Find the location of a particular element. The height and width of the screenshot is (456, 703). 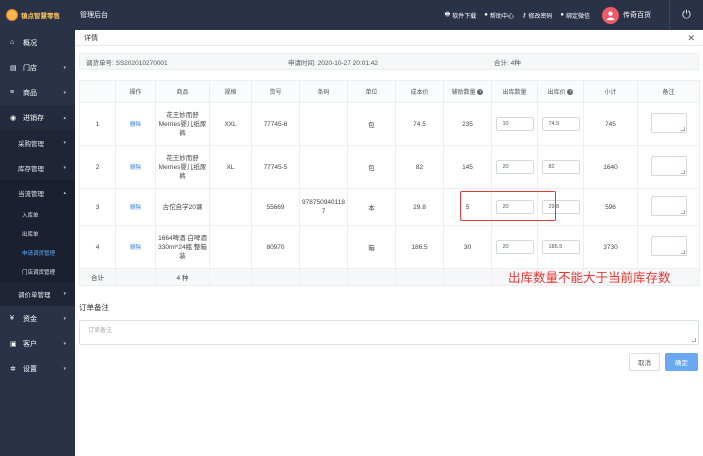

sidebar-item-inventory: ◉ 进销存 ▴ is located at coordinates (37, 117).